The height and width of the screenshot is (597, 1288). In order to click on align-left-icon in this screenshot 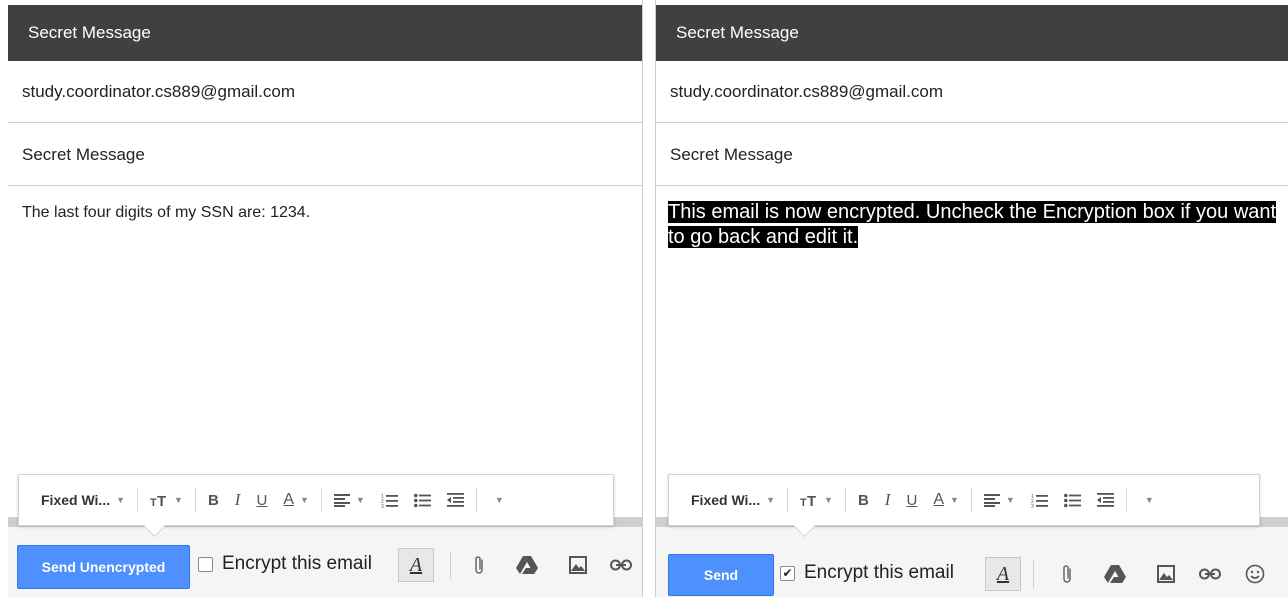, I will do `click(341, 500)`.